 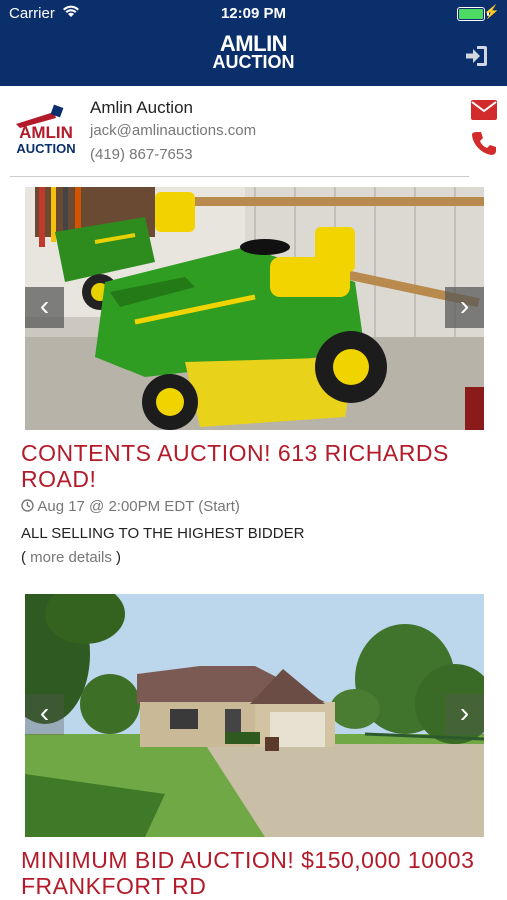 What do you see at coordinates (491, 11) in the screenshot?
I see `charging-icon: ⚡` at bounding box center [491, 11].